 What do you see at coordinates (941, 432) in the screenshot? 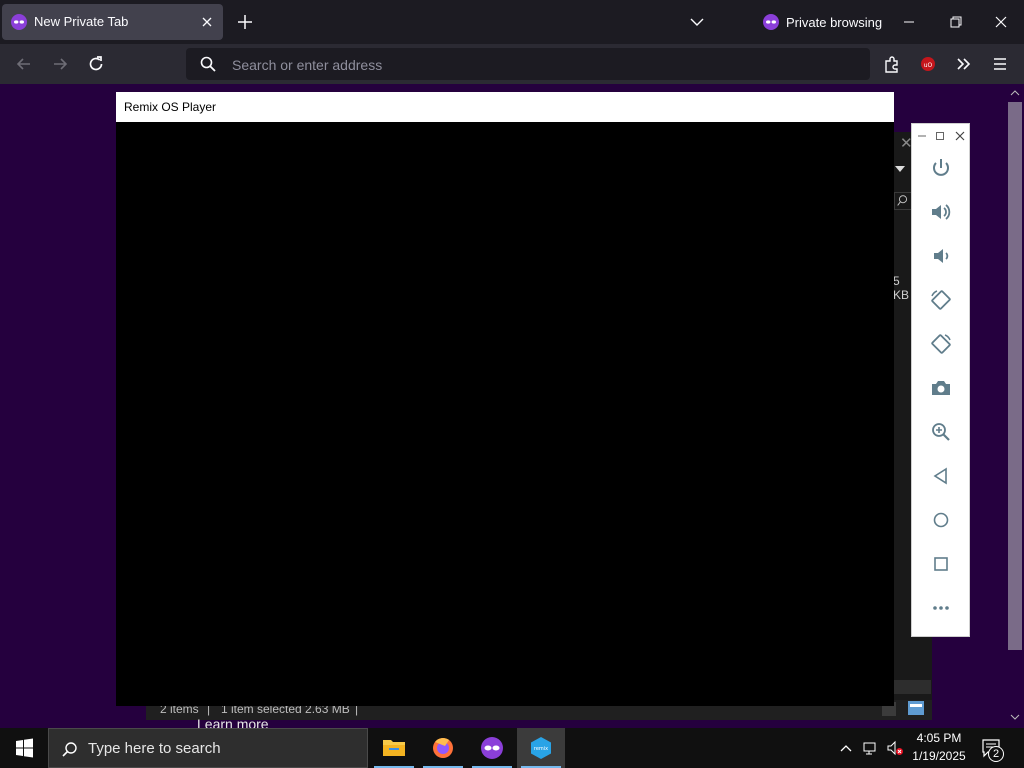
I see `zoom-in-icon` at bounding box center [941, 432].